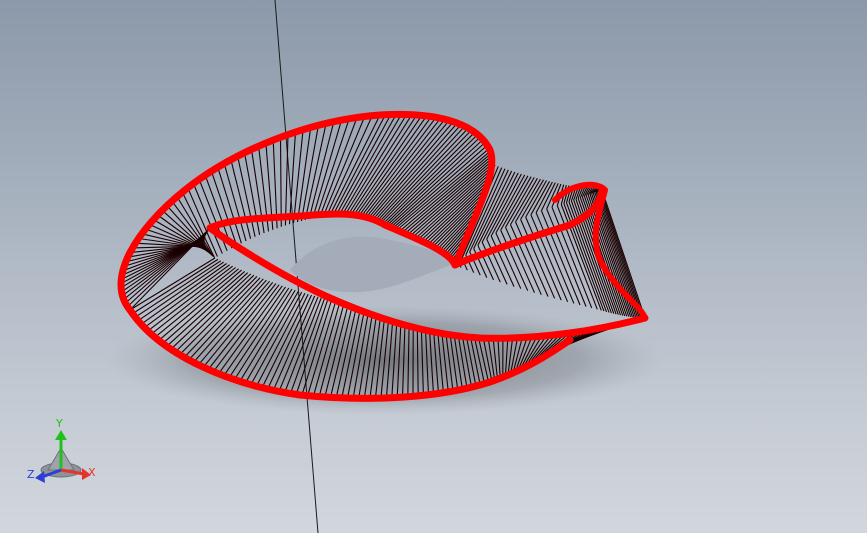  I want to click on triad-z-label: Z, so click(31, 474).